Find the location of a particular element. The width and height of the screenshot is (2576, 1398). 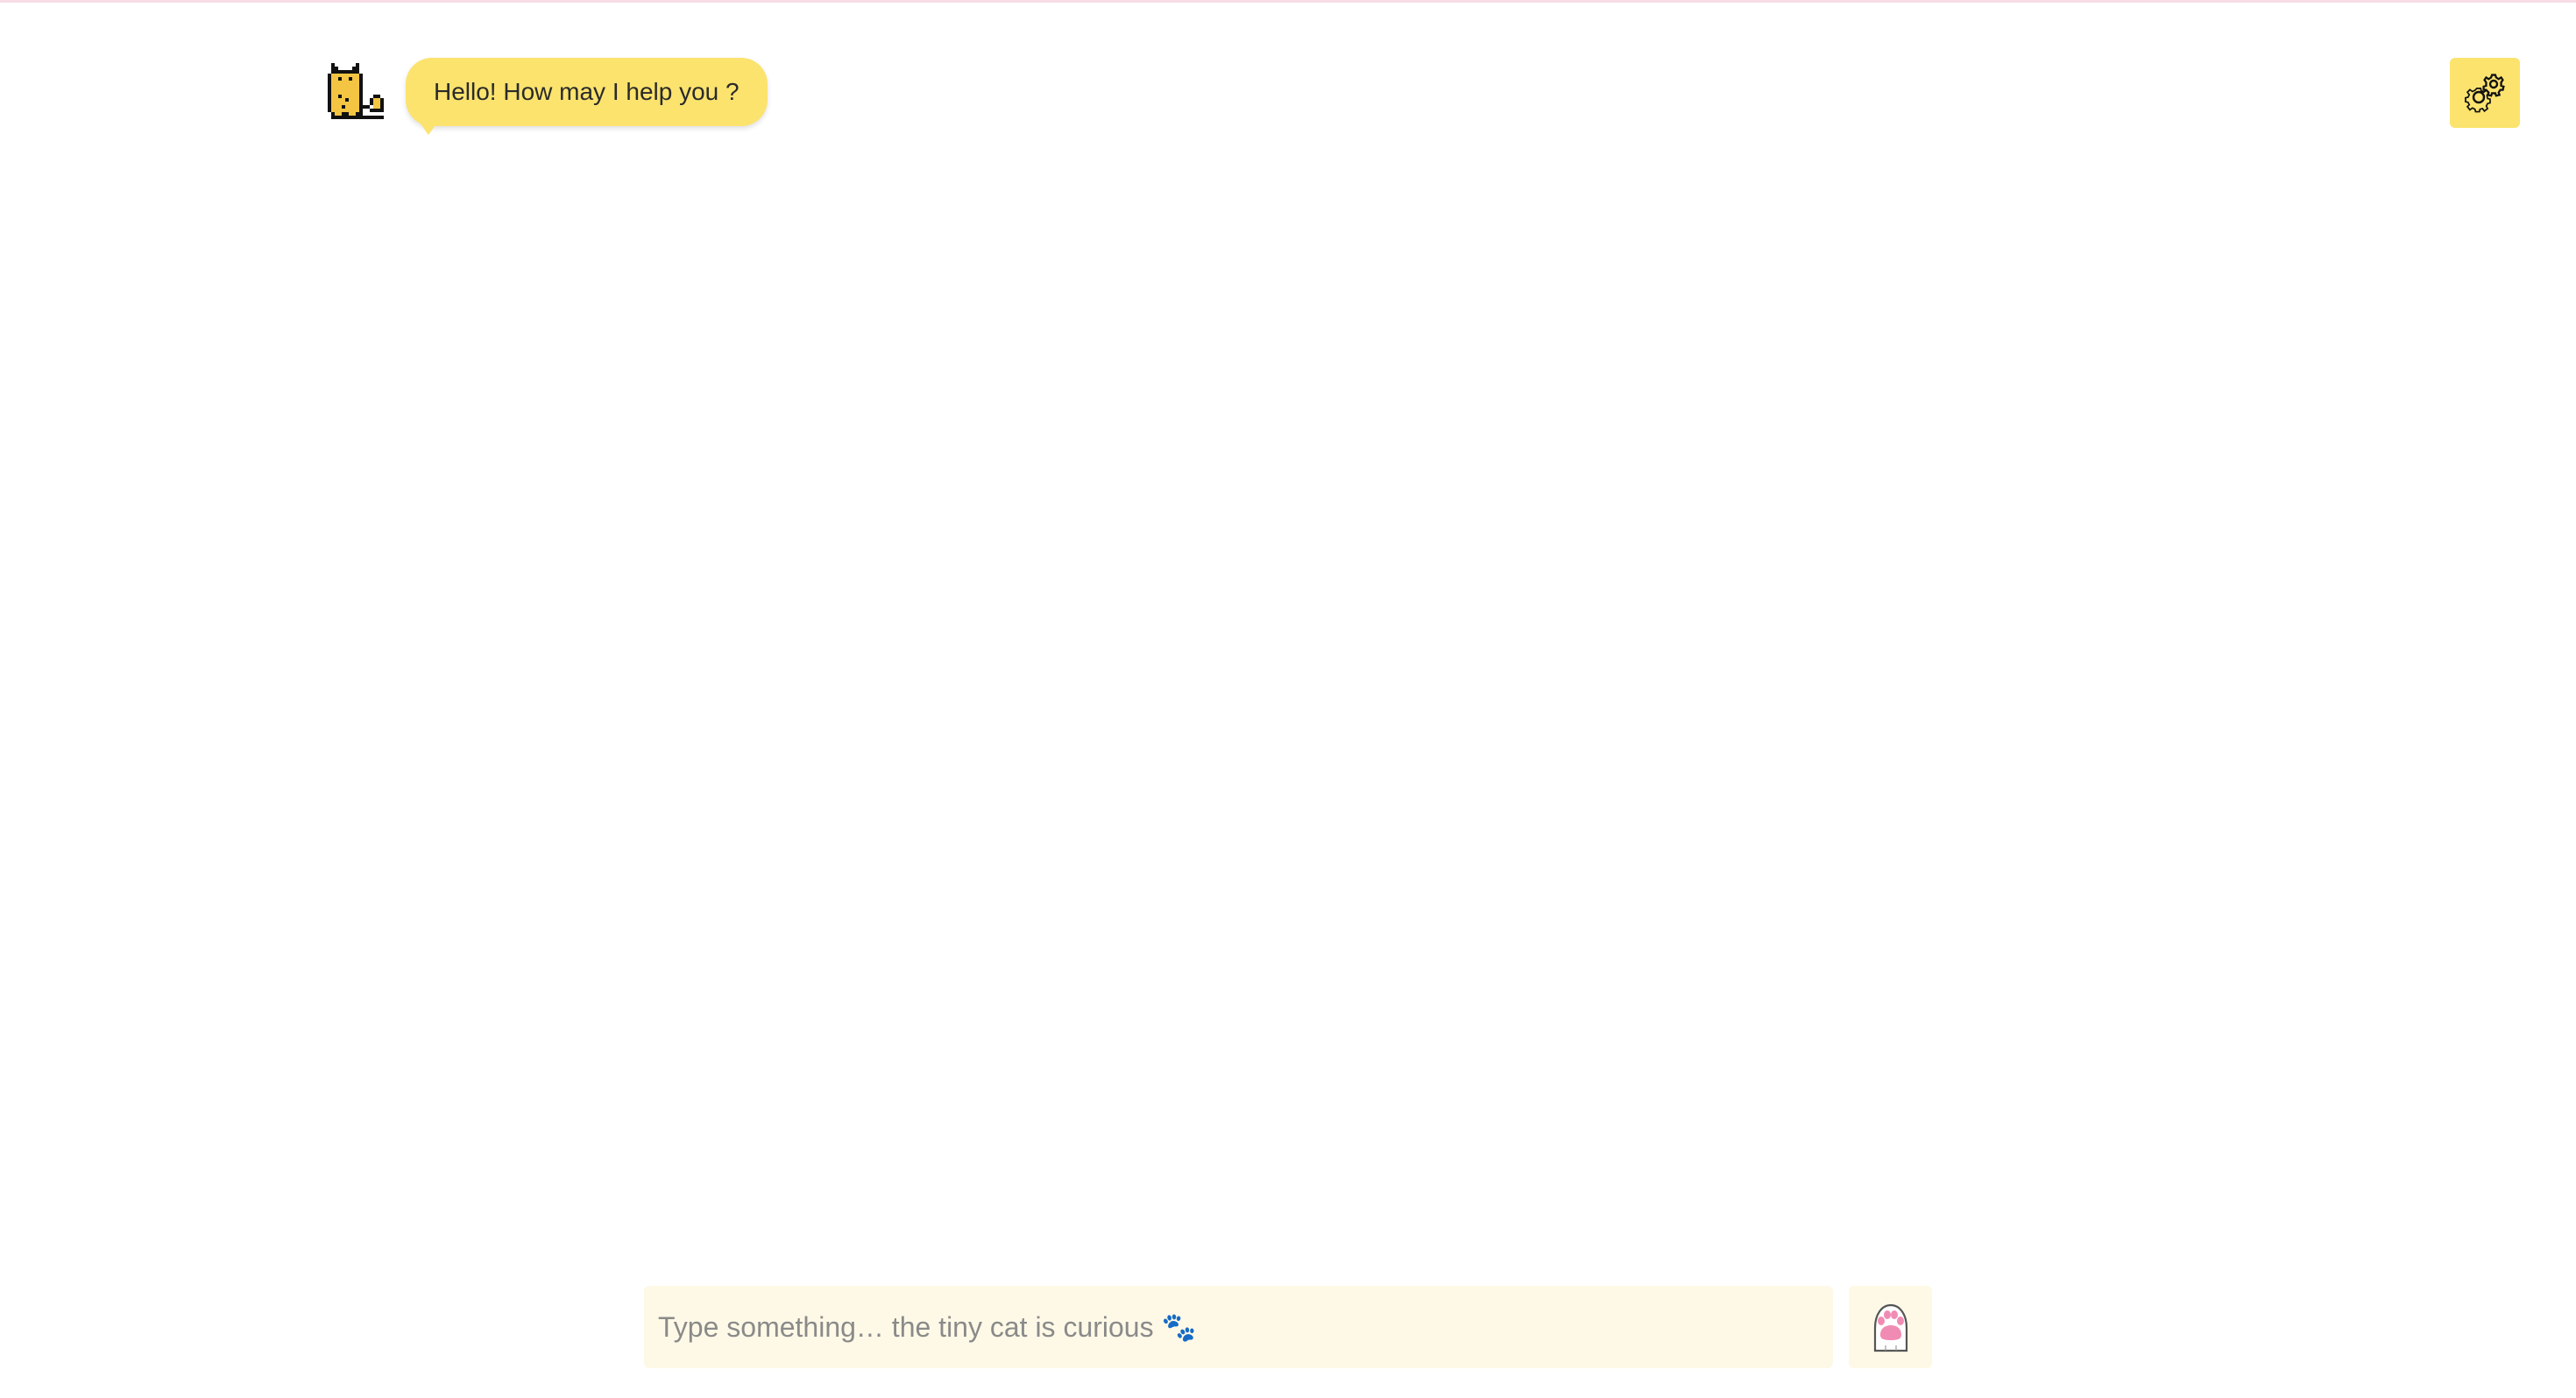

cat-avatar-icon is located at coordinates (357, 93).